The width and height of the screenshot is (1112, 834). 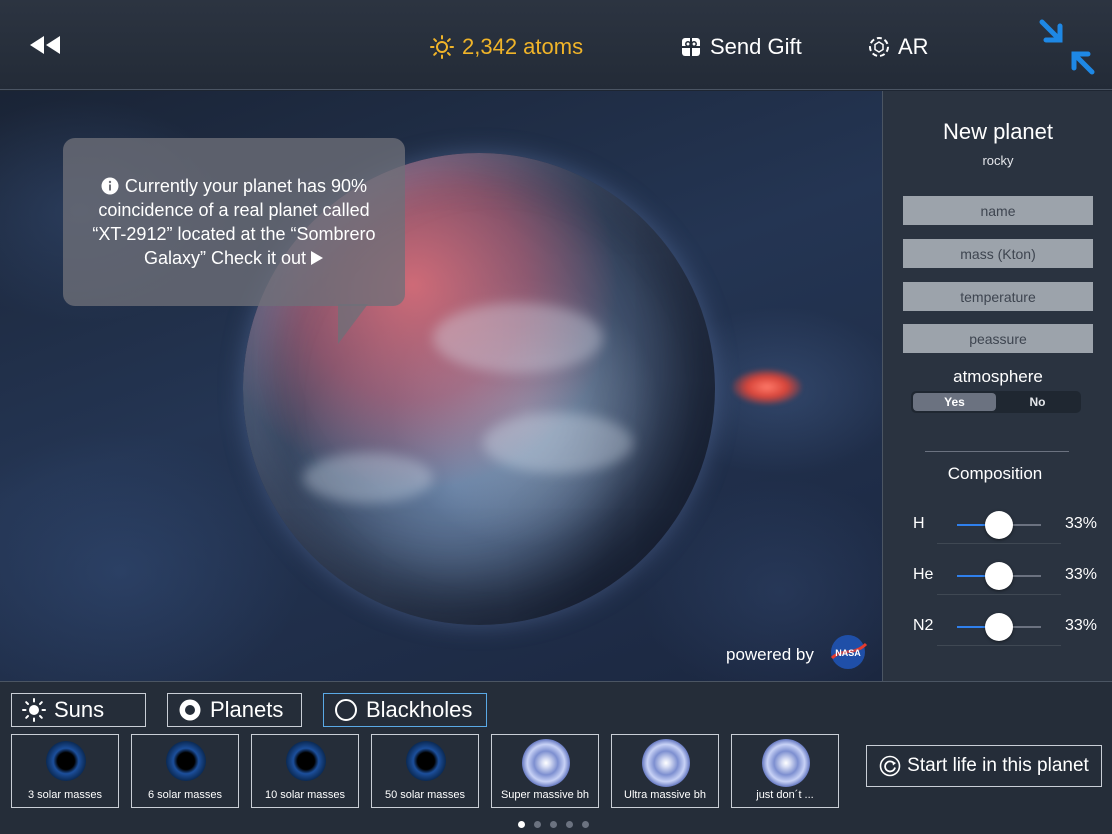 What do you see at coordinates (995, 473) in the screenshot?
I see `composition-label: Composition` at bounding box center [995, 473].